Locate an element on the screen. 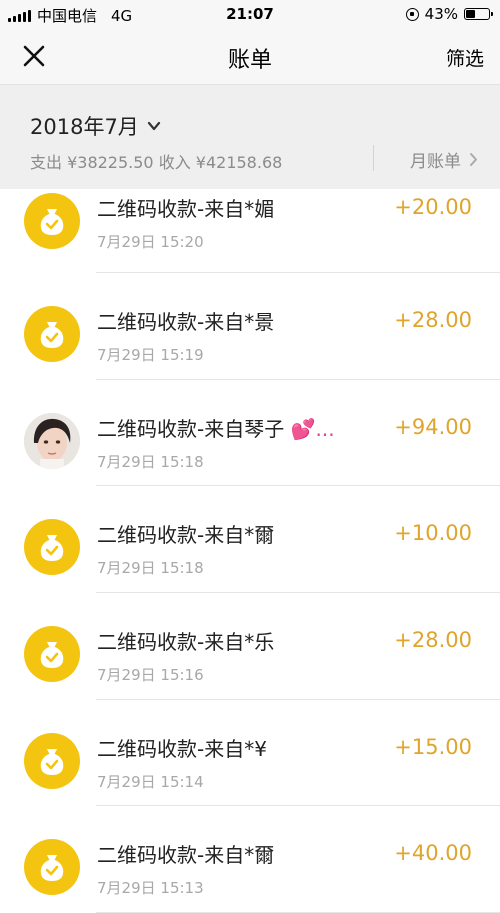  battery-fill is located at coordinates (470, 14).